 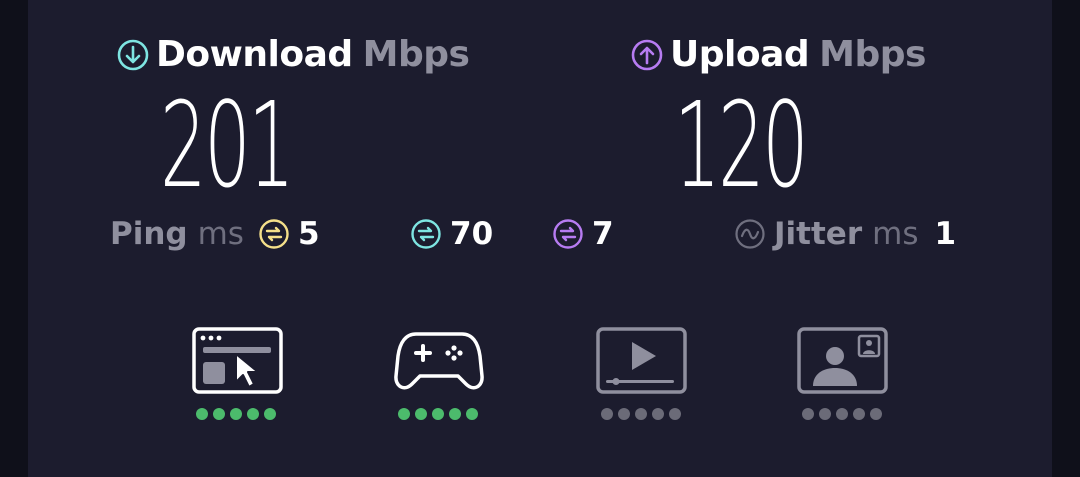 What do you see at coordinates (416, 54) in the screenshot?
I see `download-unit: Mbps` at bounding box center [416, 54].